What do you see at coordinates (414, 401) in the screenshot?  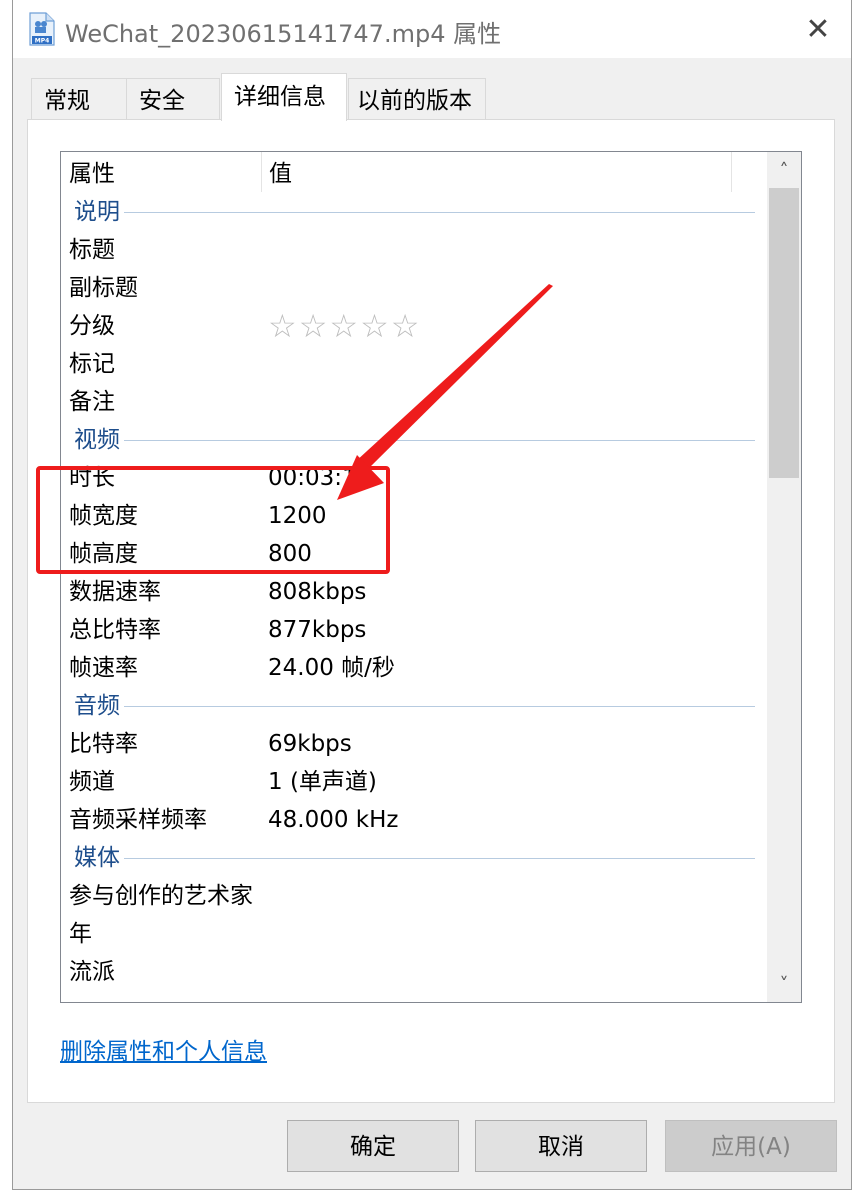 I see `list-item: 备注` at bounding box center [414, 401].